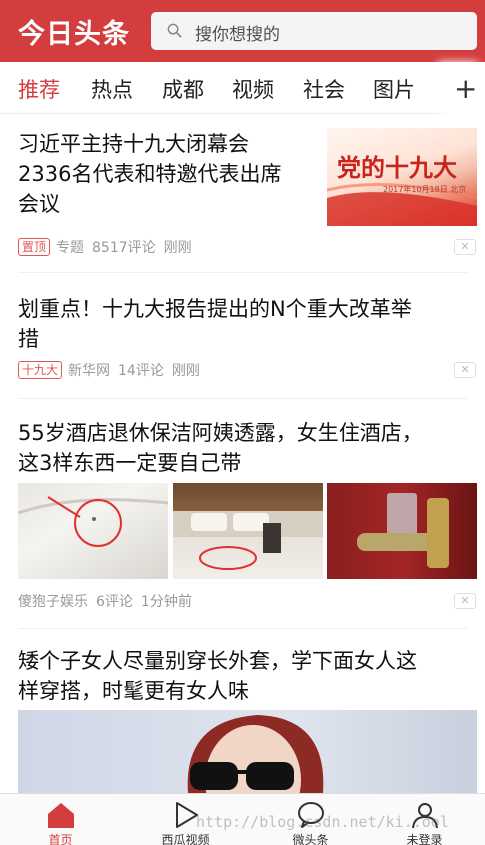 Image resolution: width=485 pixels, height=845 pixels. I want to click on nav-home: 首页, so click(60, 819).